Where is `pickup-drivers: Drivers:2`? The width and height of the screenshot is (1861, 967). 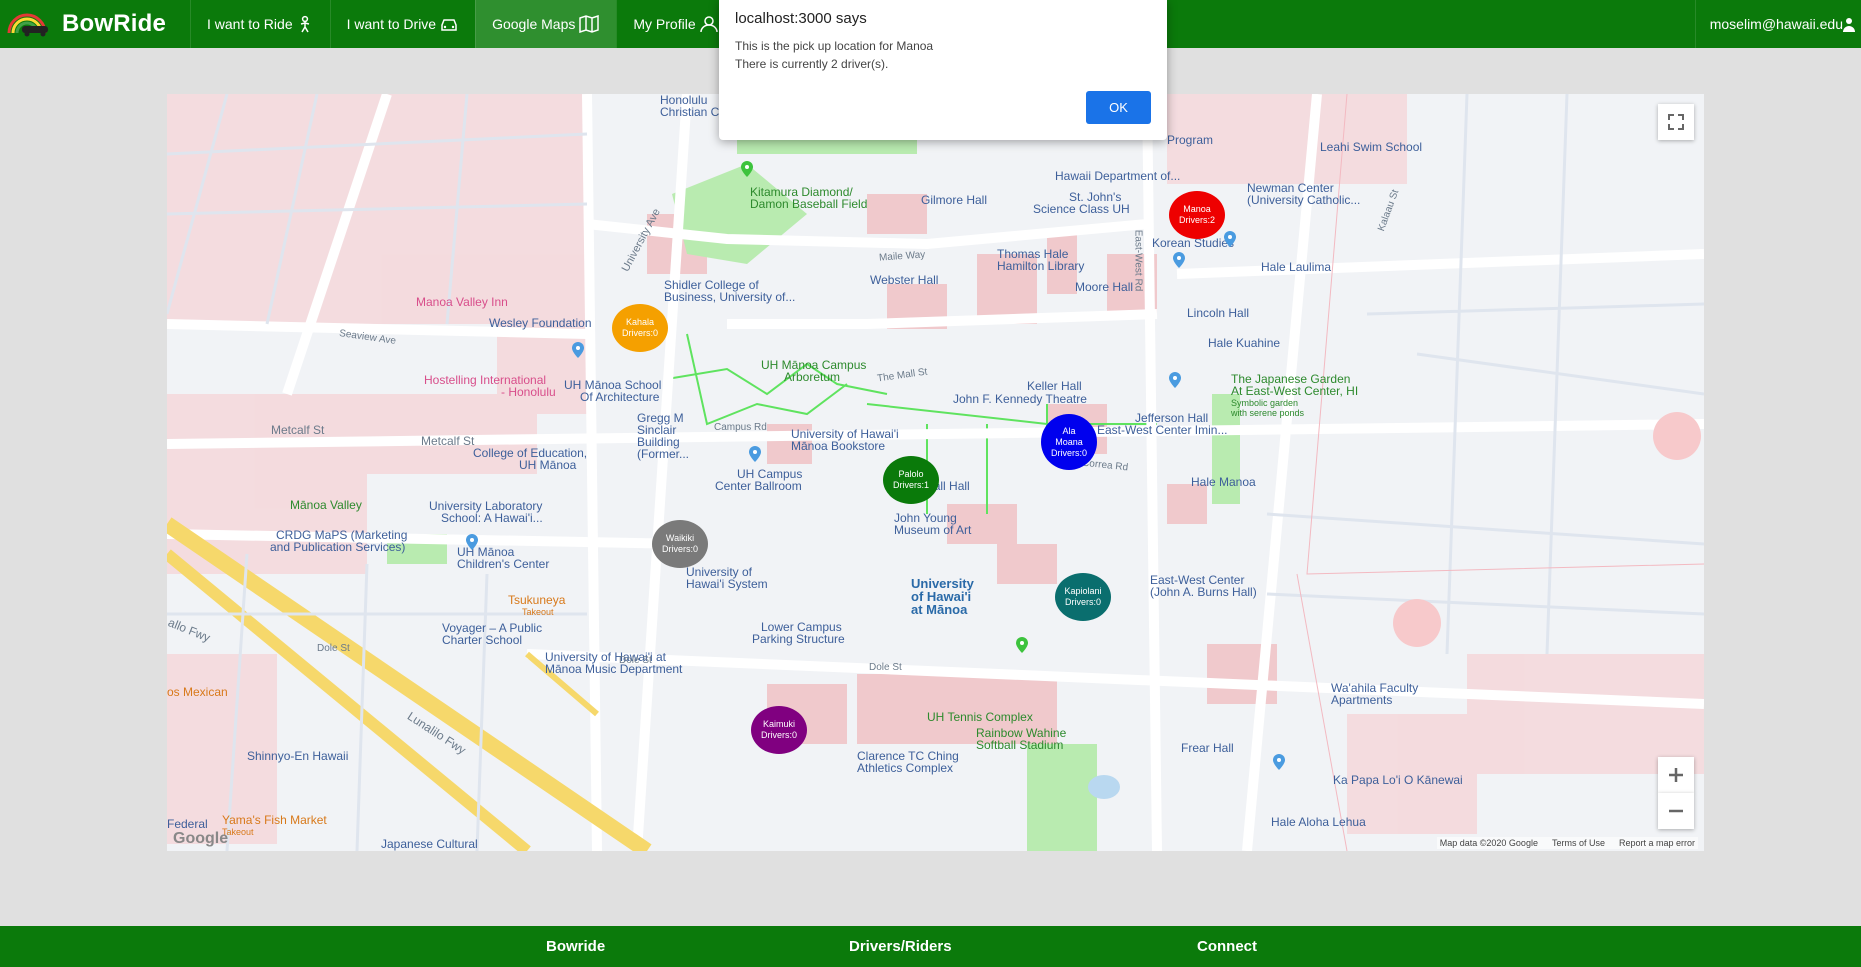 pickup-drivers: Drivers:2 is located at coordinates (1196, 220).